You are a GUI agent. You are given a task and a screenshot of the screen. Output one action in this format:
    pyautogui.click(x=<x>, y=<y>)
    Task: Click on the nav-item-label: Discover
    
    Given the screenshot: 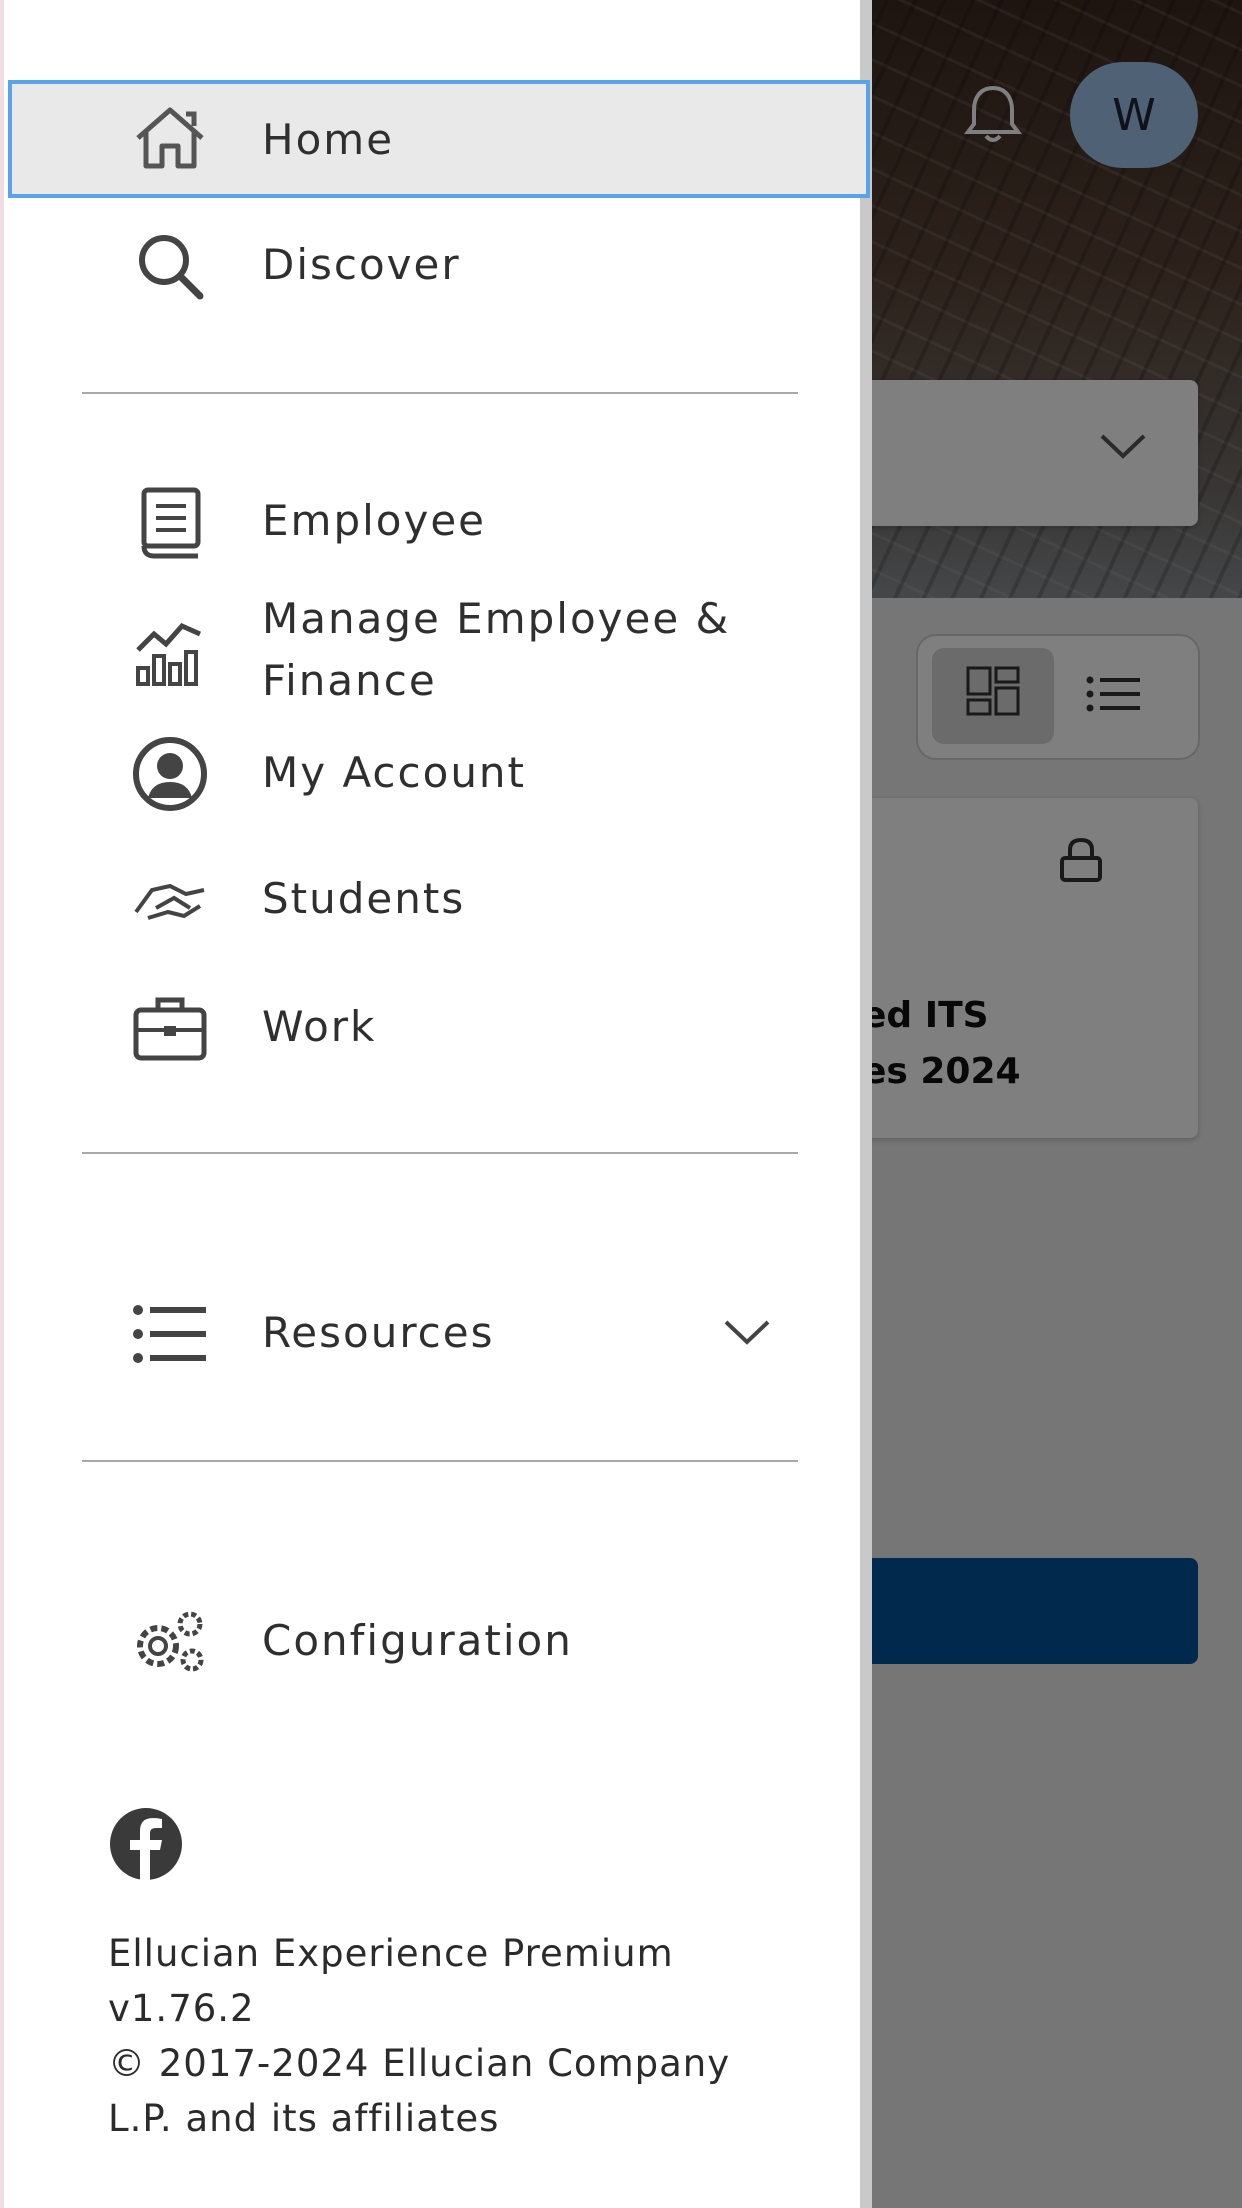 What is the action you would take?
    pyautogui.click(x=361, y=264)
    